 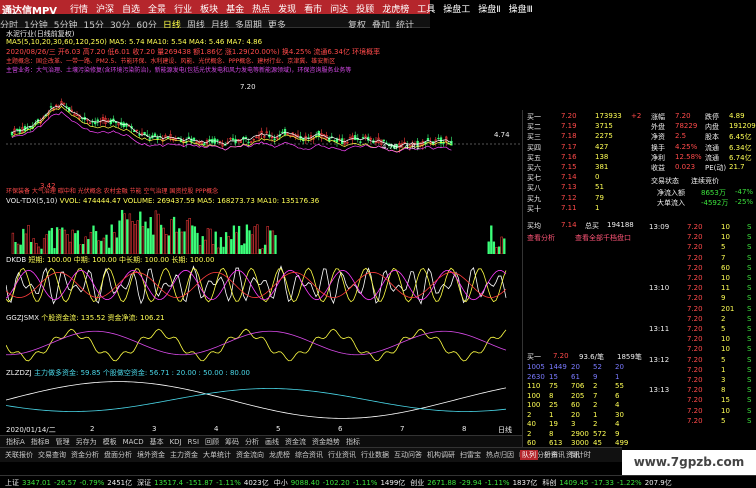 I want to click on right-tab: 队列, so click(x=529, y=455).